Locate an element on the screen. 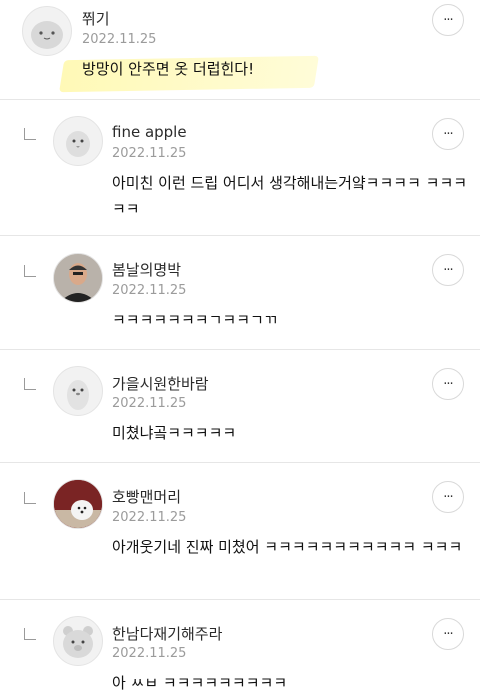 This screenshot has width=480, height=698. commenter-name: 한남다재기해주라 is located at coordinates (167, 633).